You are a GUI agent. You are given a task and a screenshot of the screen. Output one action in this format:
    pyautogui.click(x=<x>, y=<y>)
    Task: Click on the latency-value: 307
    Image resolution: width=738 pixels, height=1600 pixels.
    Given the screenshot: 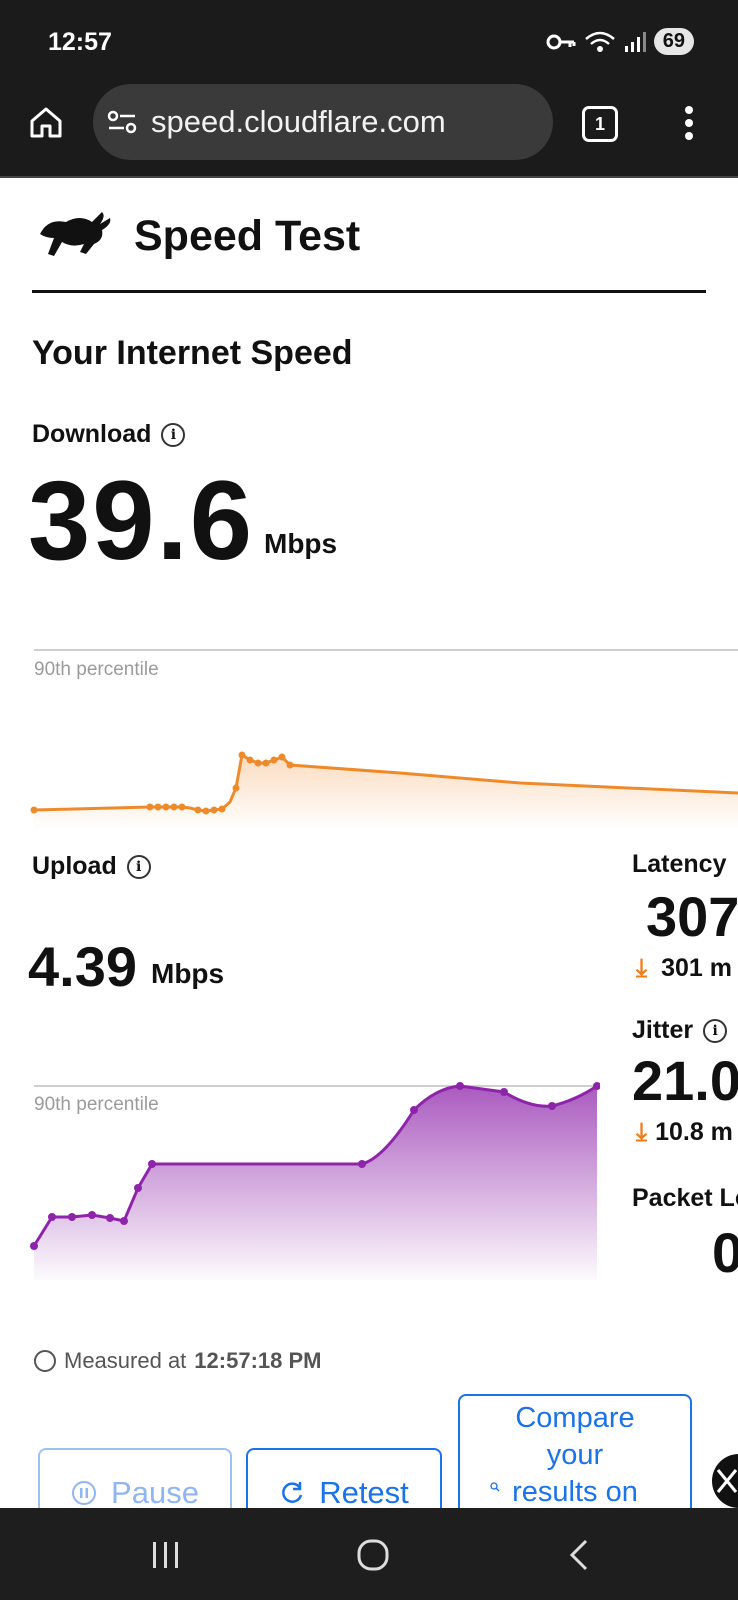 What is the action you would take?
    pyautogui.click(x=692, y=916)
    